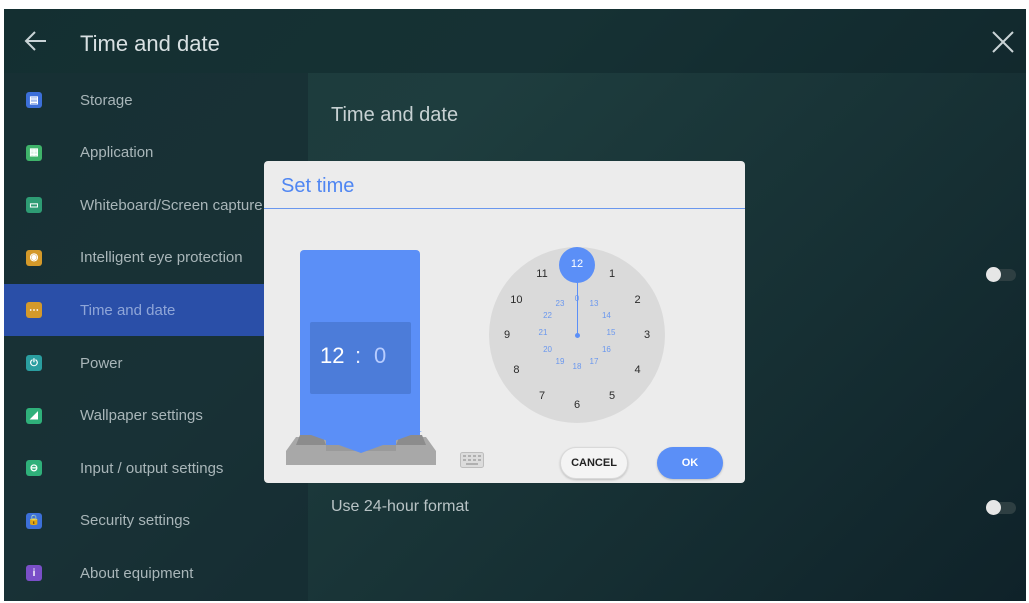  What do you see at coordinates (150, 43) in the screenshot?
I see `page-title: Time and date` at bounding box center [150, 43].